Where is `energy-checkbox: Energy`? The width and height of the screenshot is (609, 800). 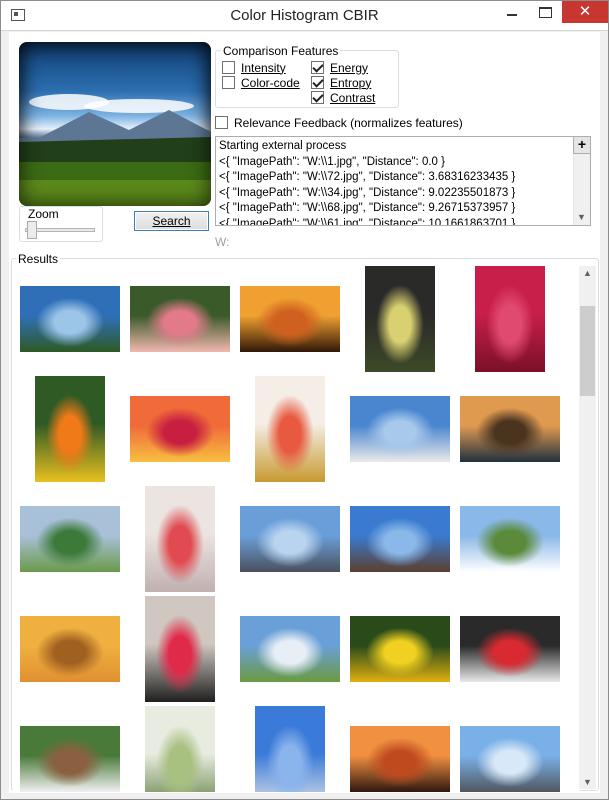
energy-checkbox: Energy is located at coordinates (339, 67).